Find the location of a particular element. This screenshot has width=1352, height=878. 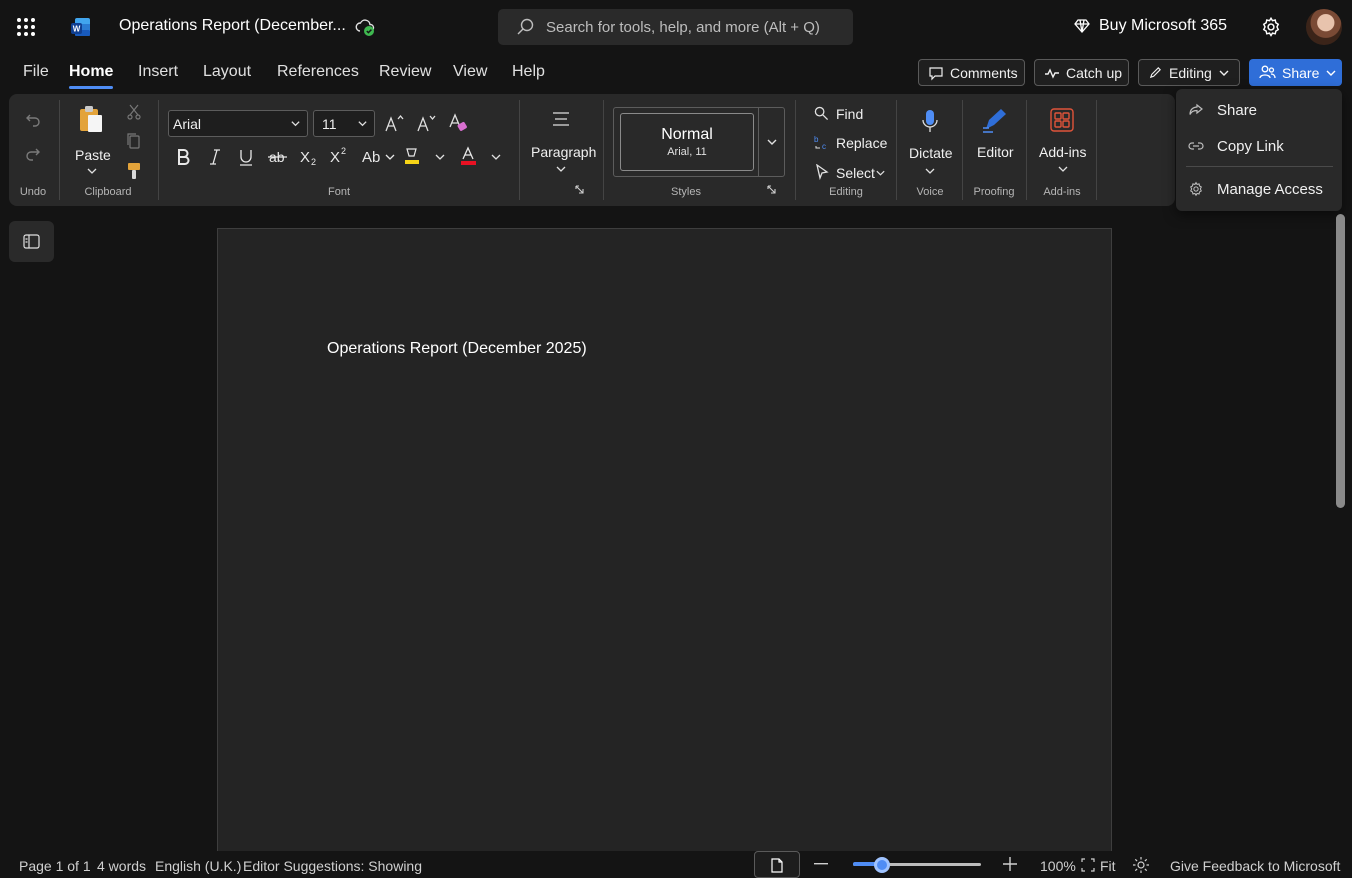

cut-icon is located at coordinates (134, 112).